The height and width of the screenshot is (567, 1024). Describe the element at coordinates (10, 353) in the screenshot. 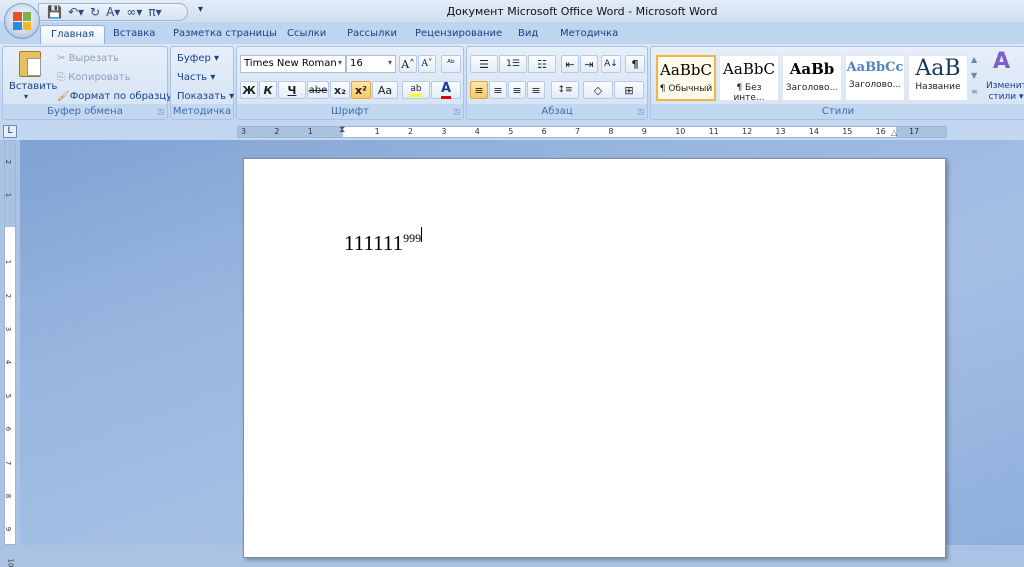

I see `vertical-ruler: 2 1 1 2 3 4 5 6 7 8 9 10` at that location.